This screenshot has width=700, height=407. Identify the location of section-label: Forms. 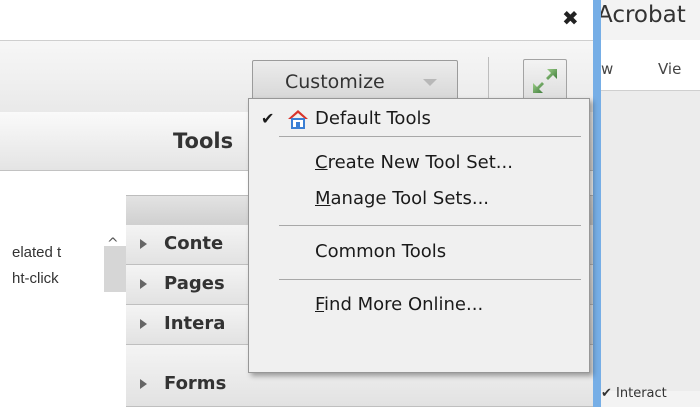
(195, 383).